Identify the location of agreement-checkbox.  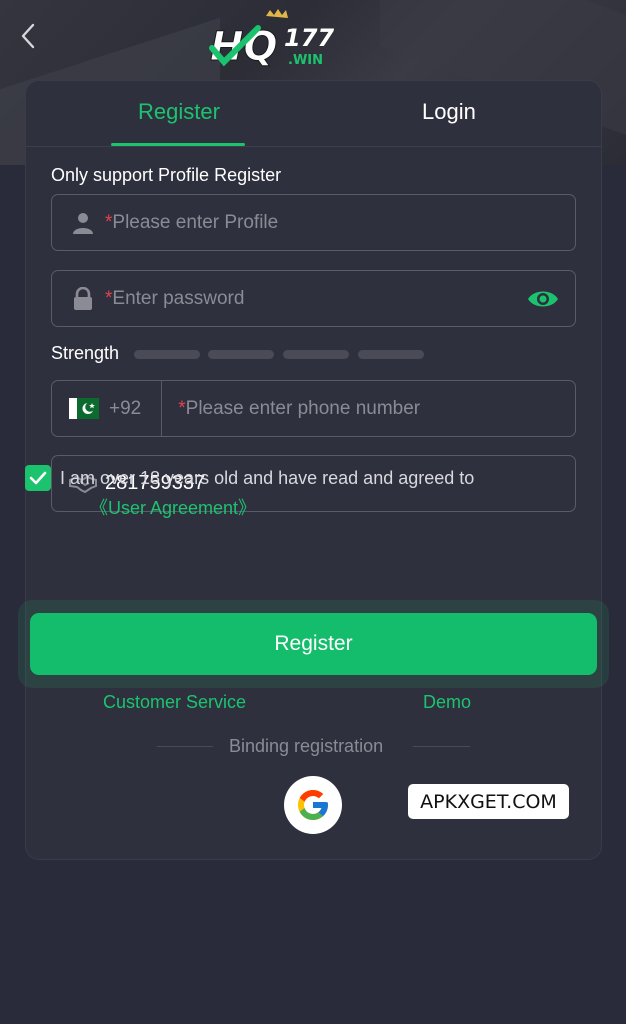
(38, 478).